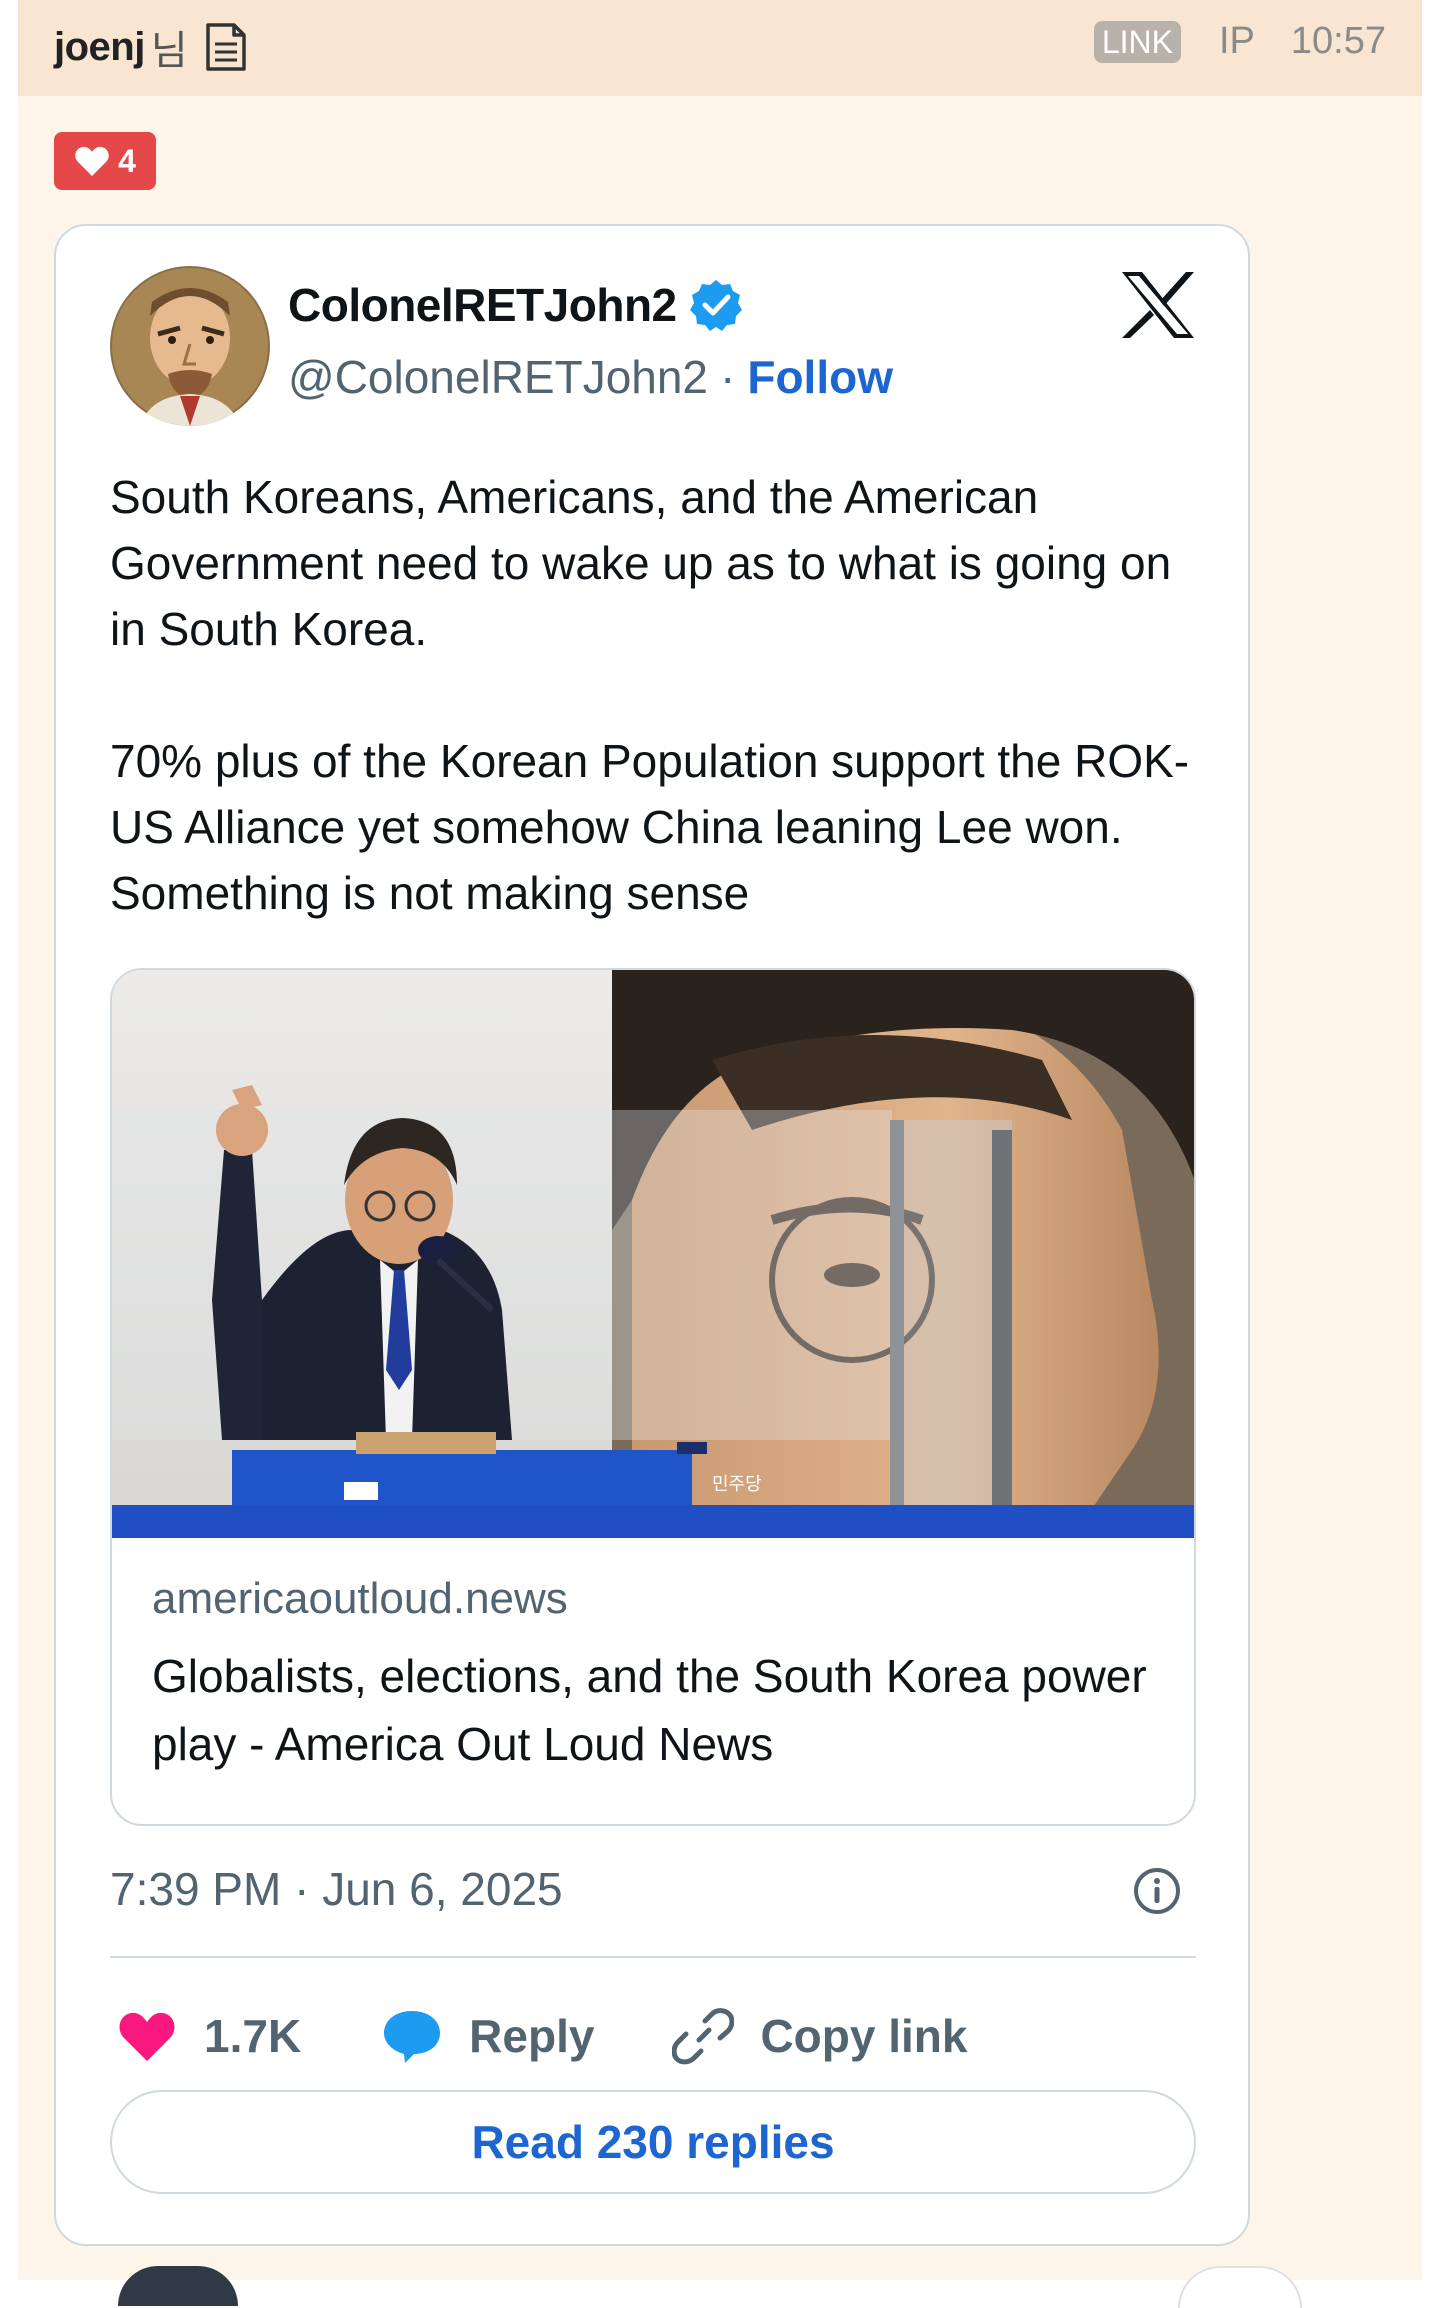  I want to click on ip-label: IP, so click(1237, 41).